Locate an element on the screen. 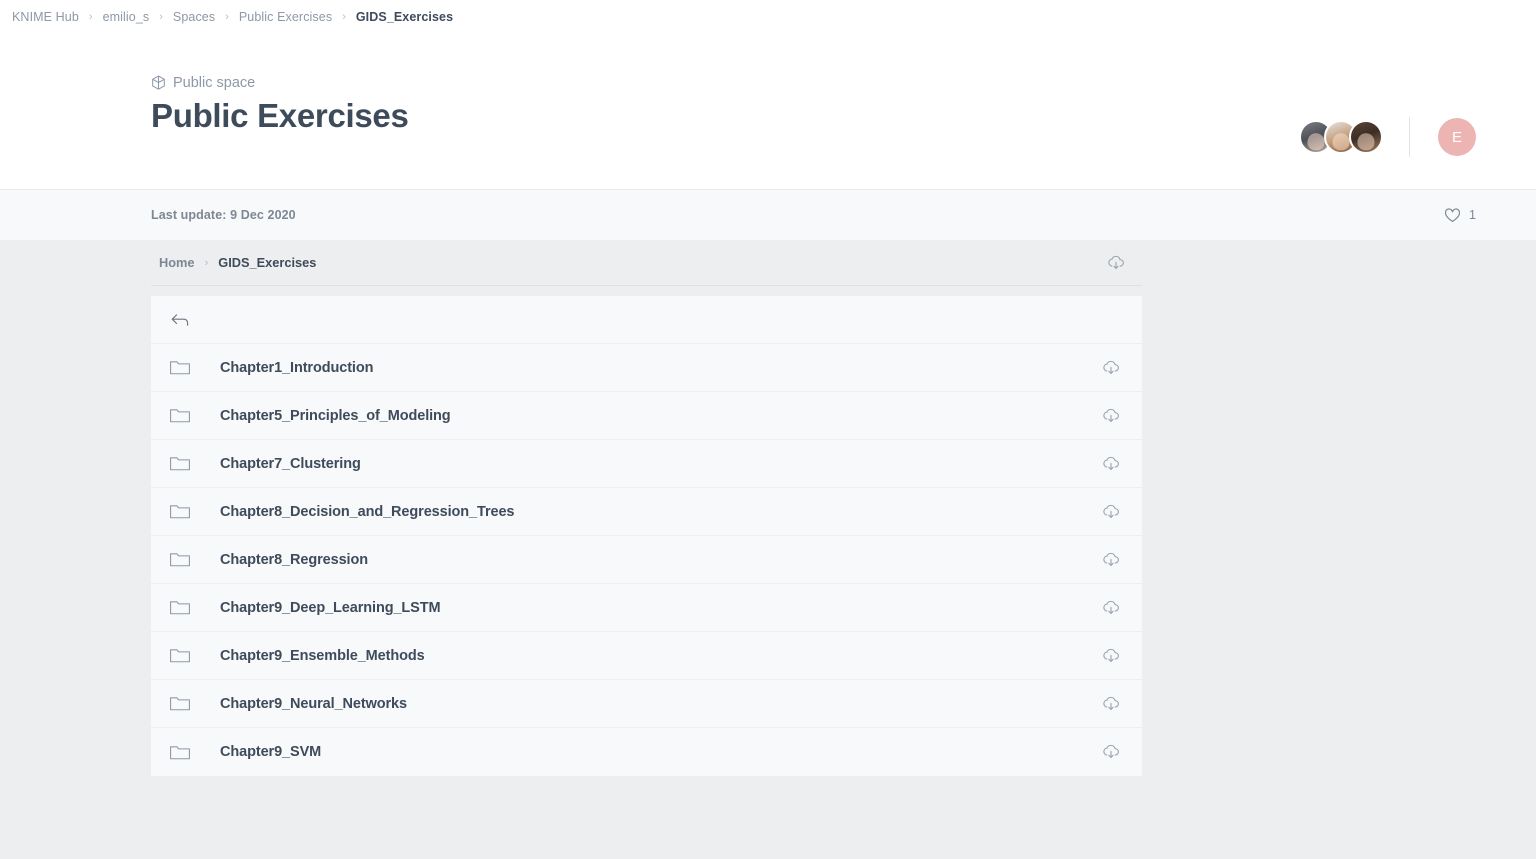 The image size is (1536, 859). breadcrumb-item-emilio-s: emilio_s is located at coordinates (126, 17).